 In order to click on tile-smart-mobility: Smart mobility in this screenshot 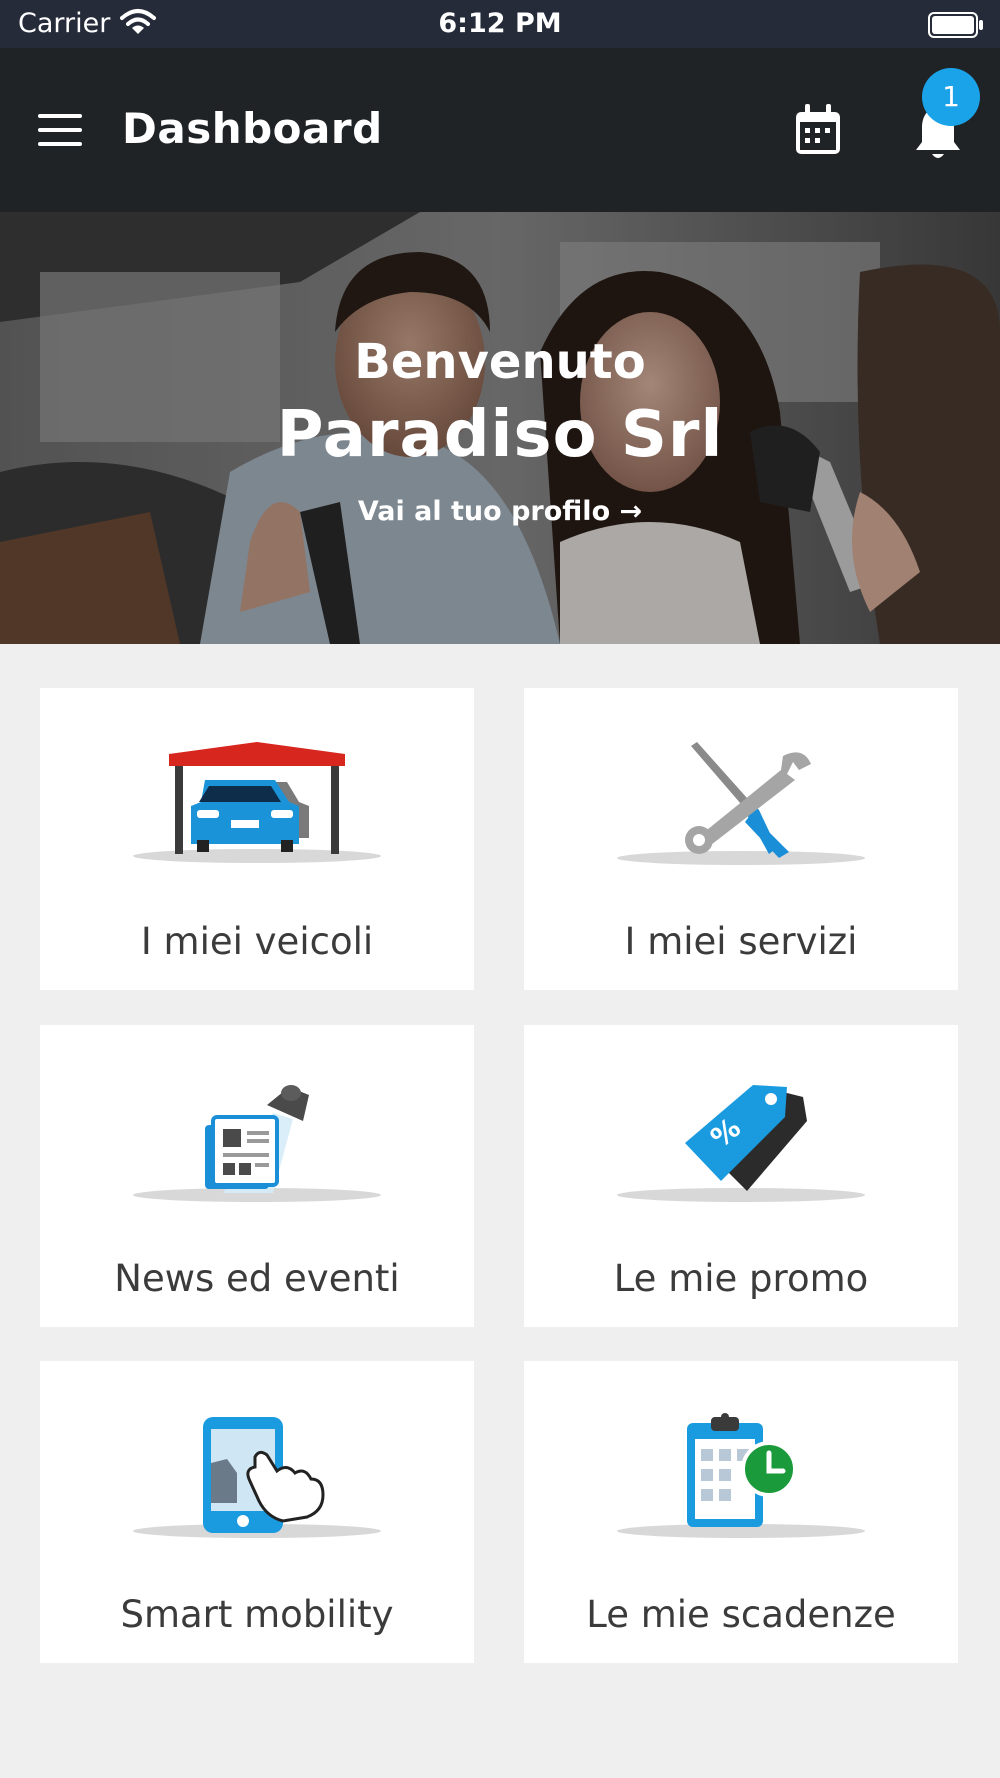, I will do `click(257, 1512)`.